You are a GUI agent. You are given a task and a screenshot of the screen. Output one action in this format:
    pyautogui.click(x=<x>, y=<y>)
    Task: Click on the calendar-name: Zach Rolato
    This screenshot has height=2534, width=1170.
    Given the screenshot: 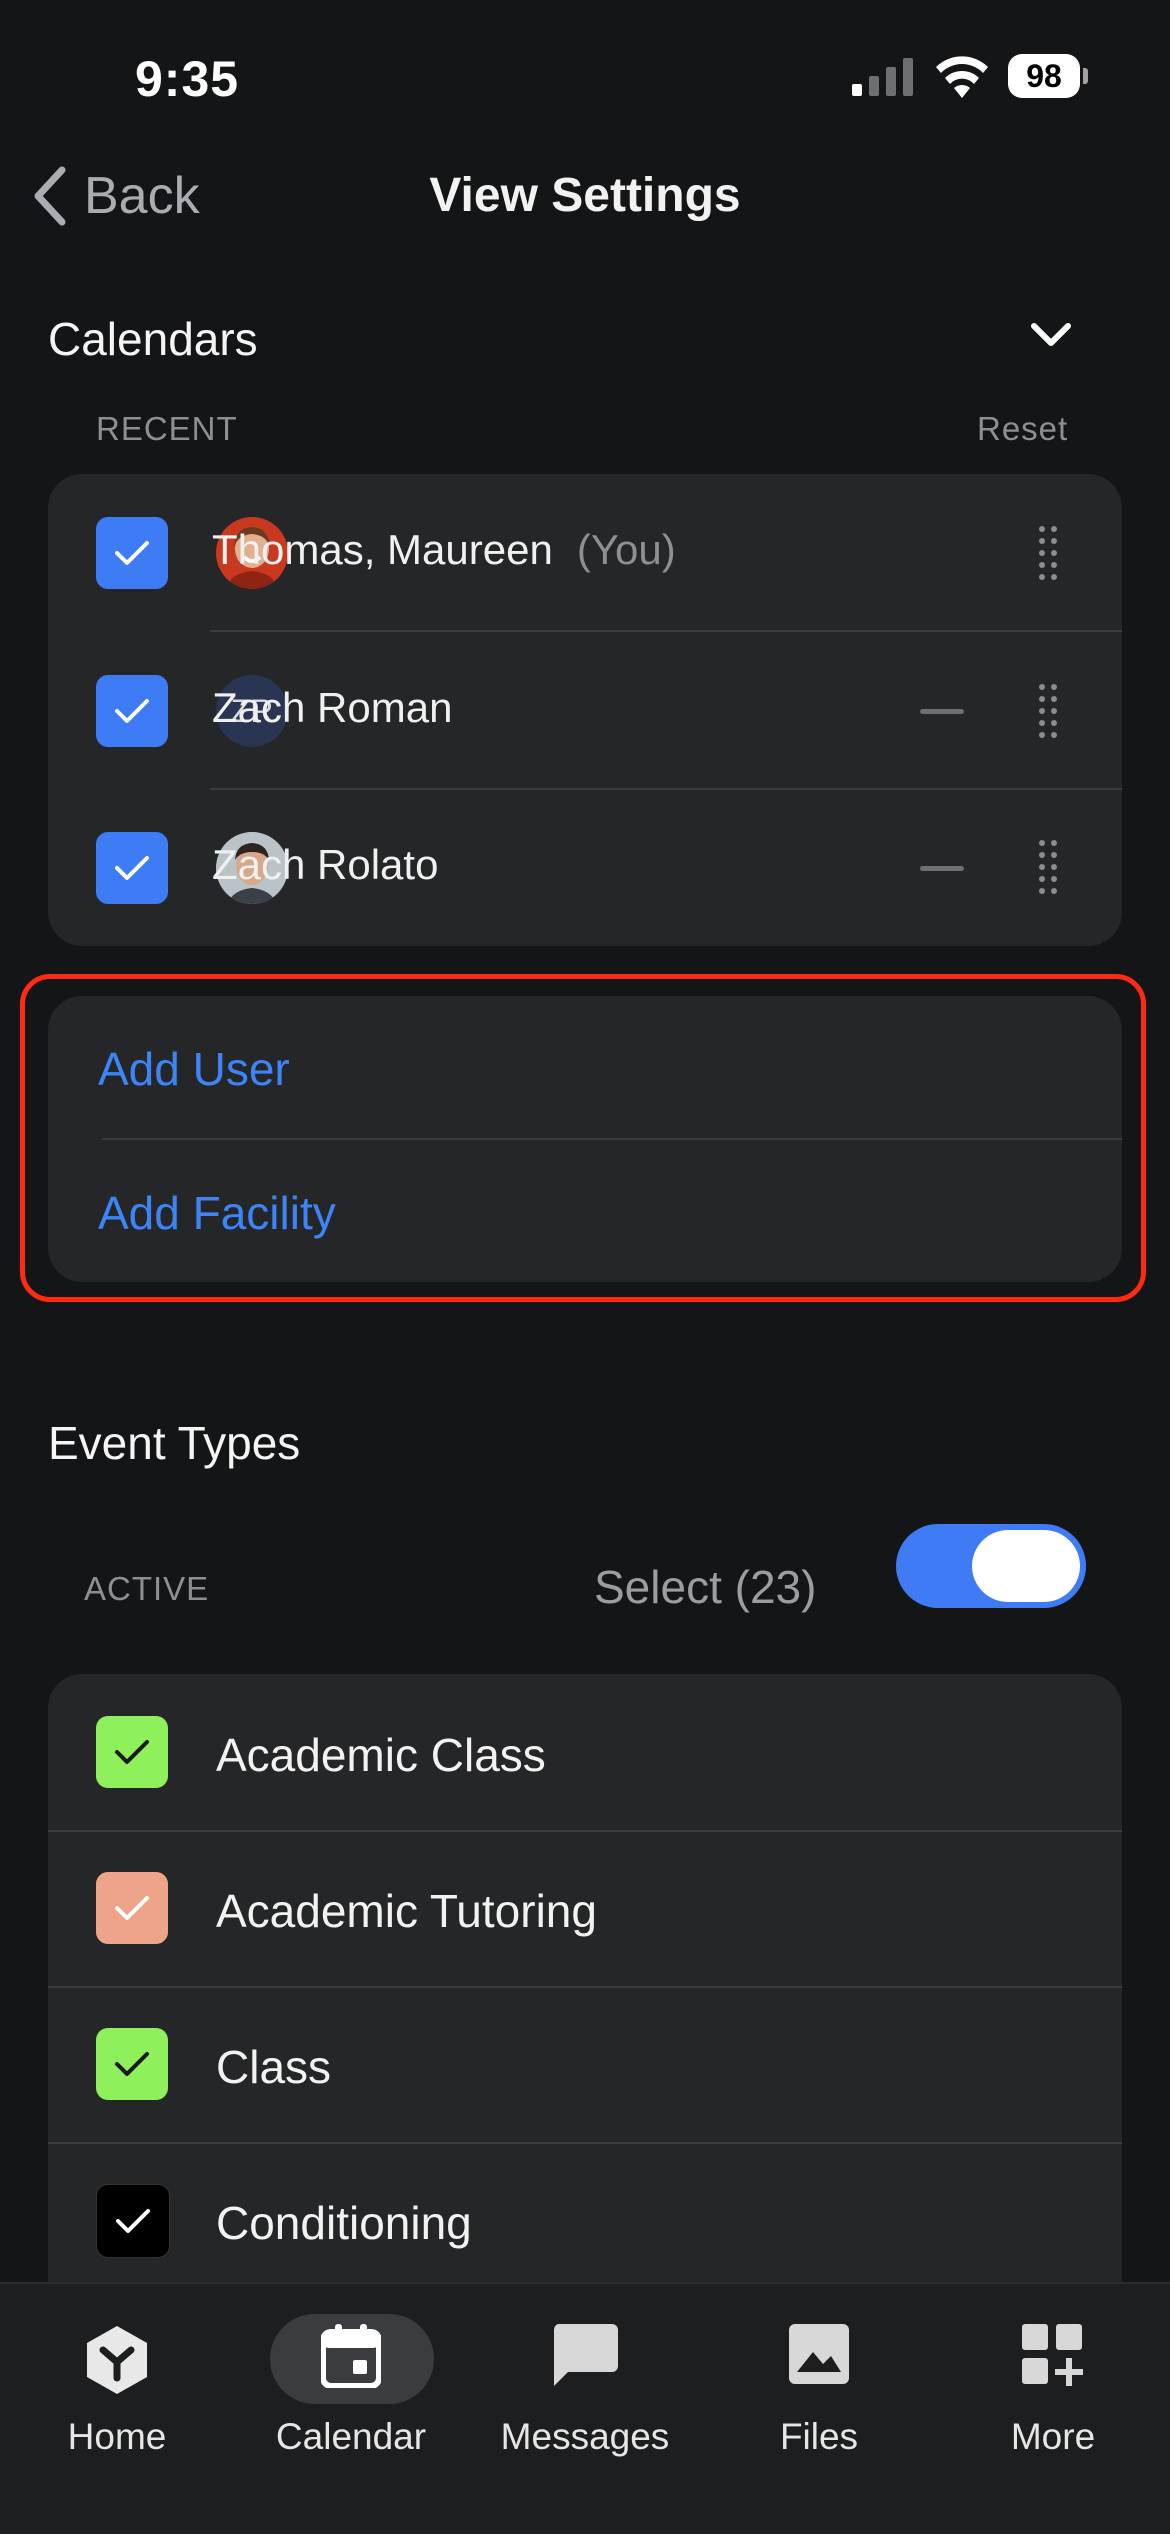 What is the action you would take?
    pyautogui.click(x=325, y=864)
    